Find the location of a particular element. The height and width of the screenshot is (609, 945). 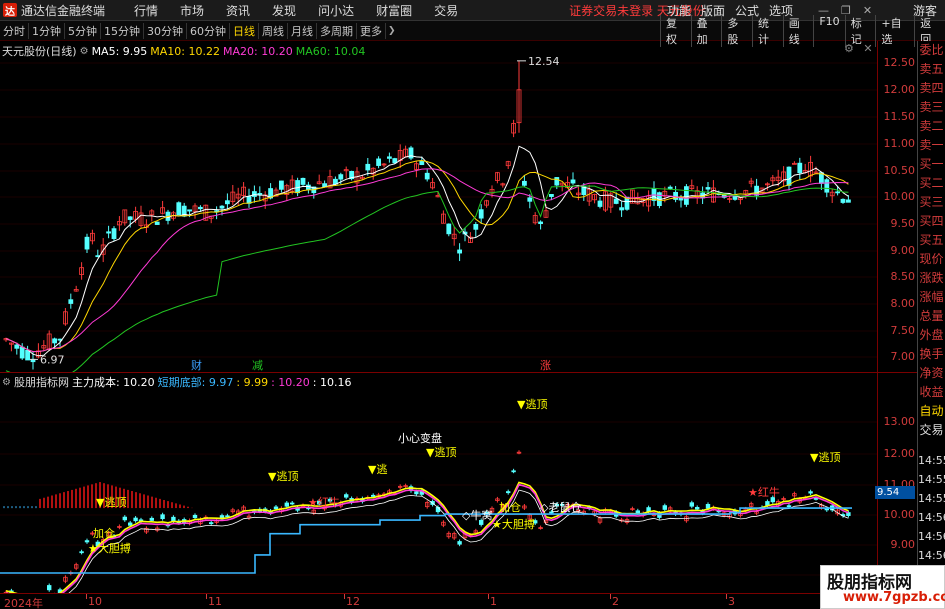

indicator-annotation: 加仓 is located at coordinates (104, 533).